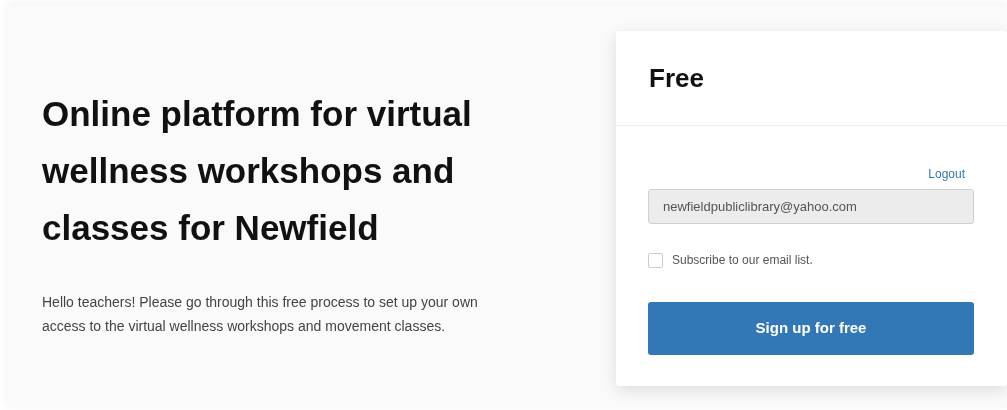 The height and width of the screenshot is (410, 1007). I want to click on subscribe-checkbox, so click(655, 260).